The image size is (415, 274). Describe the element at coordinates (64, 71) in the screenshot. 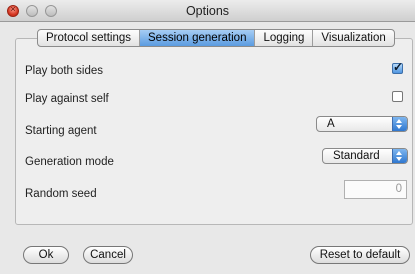

I see `play-both-sides-label: Play both sides` at that location.